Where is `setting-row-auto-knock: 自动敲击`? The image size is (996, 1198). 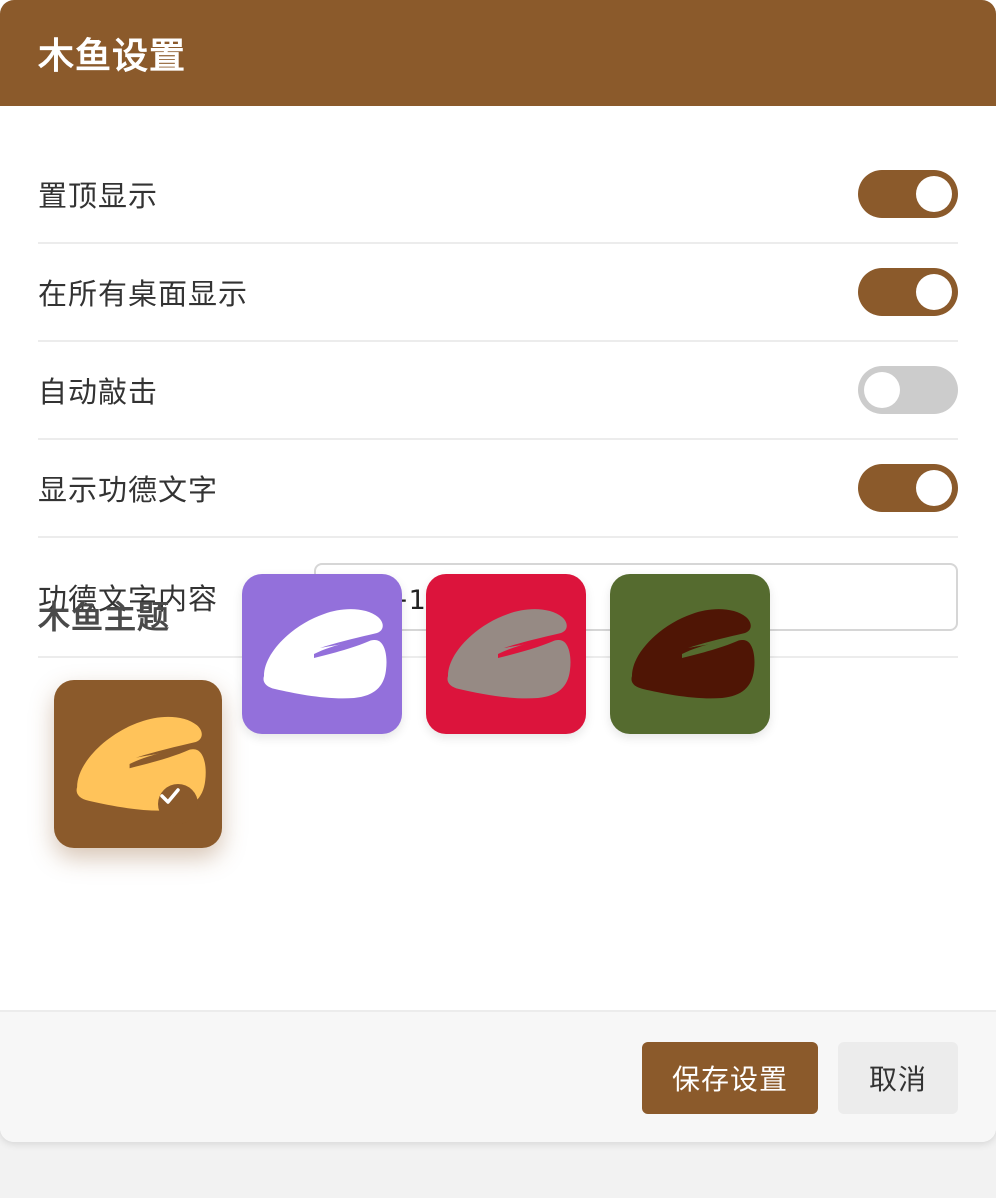
setting-row-auto-knock: 自动敲击 is located at coordinates (498, 391).